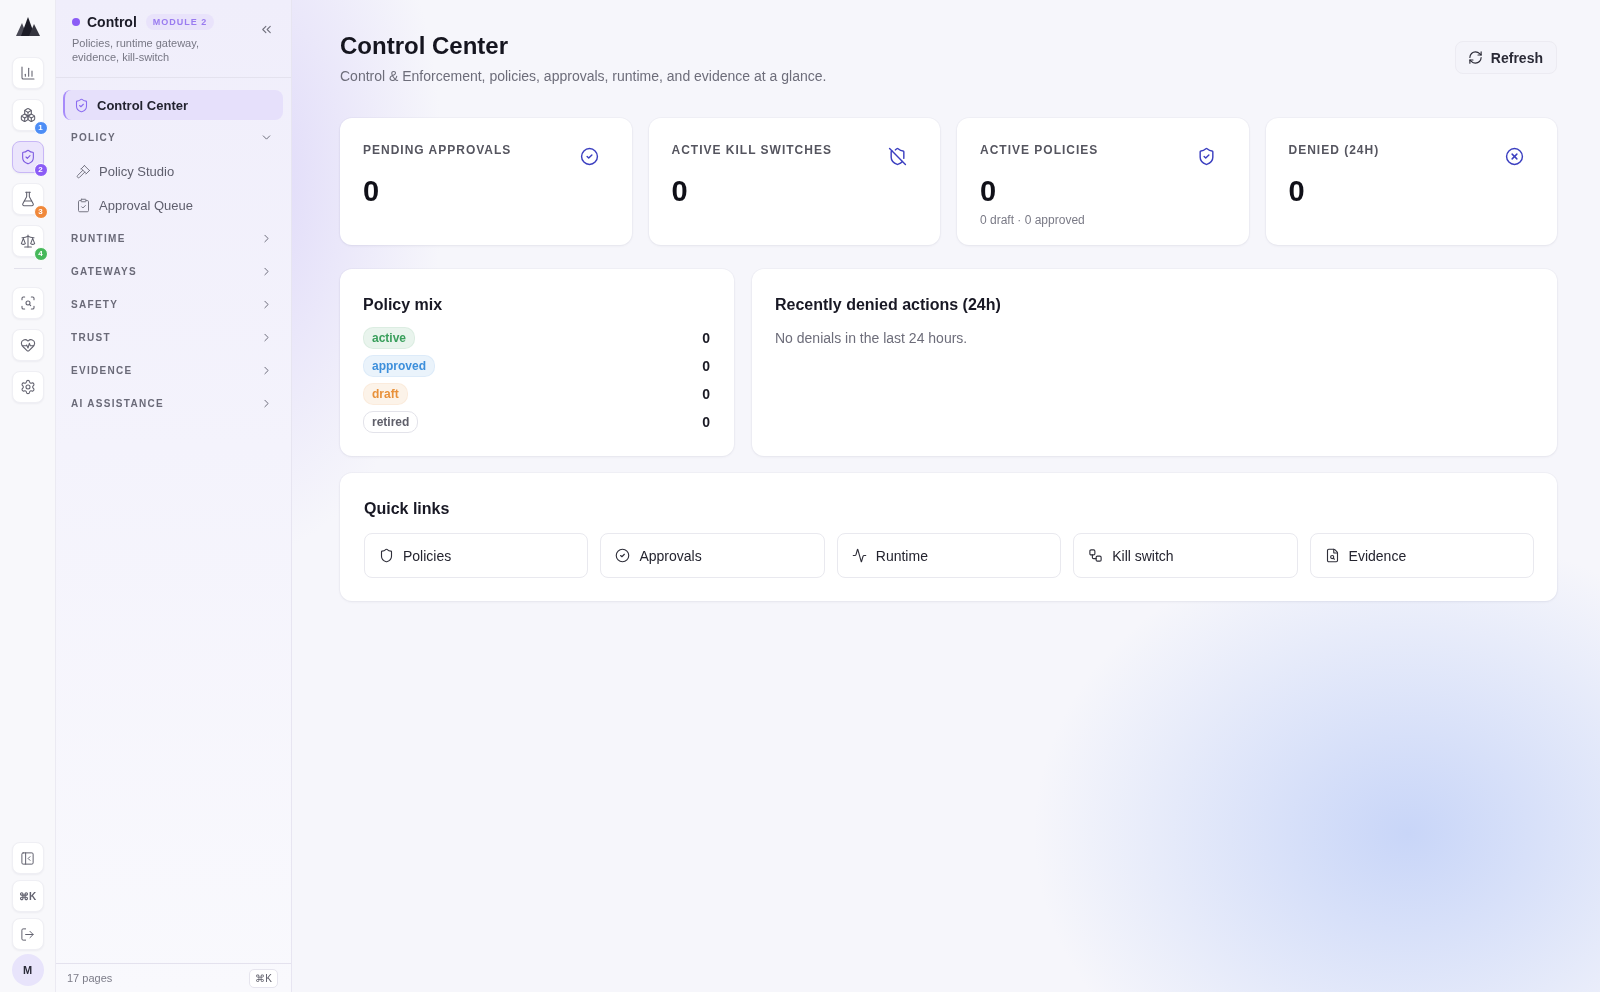  I want to click on stat-label: ACTIVE KILL SWITCHES, so click(751, 150).